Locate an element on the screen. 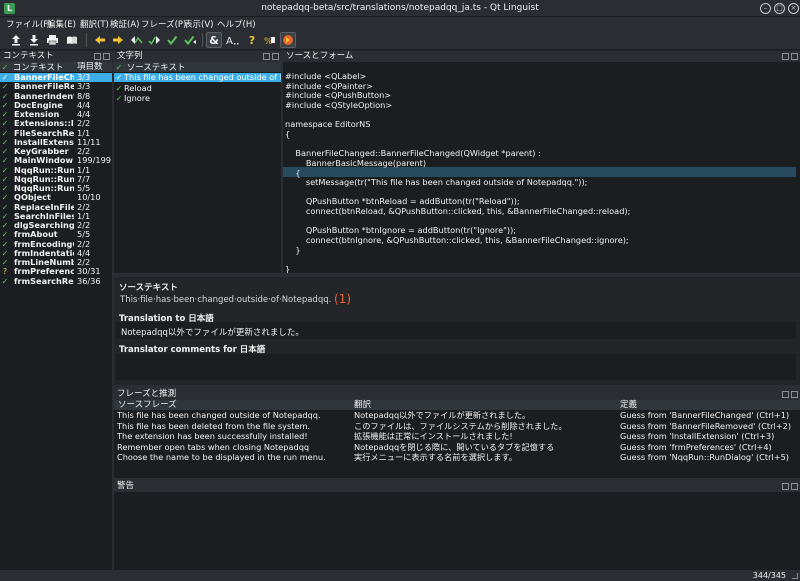  open-icon is located at coordinates (16, 40).